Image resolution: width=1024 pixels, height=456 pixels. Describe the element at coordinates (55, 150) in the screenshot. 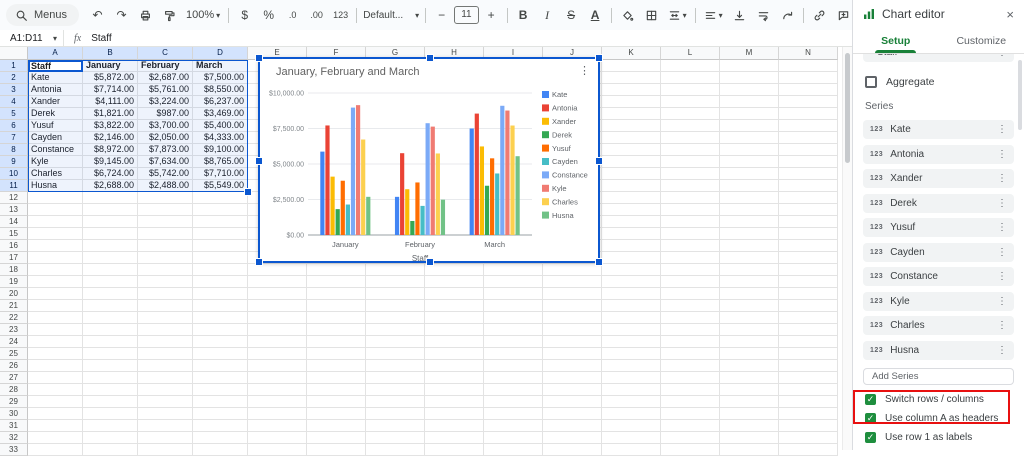

I see `cell: Constance` at that location.